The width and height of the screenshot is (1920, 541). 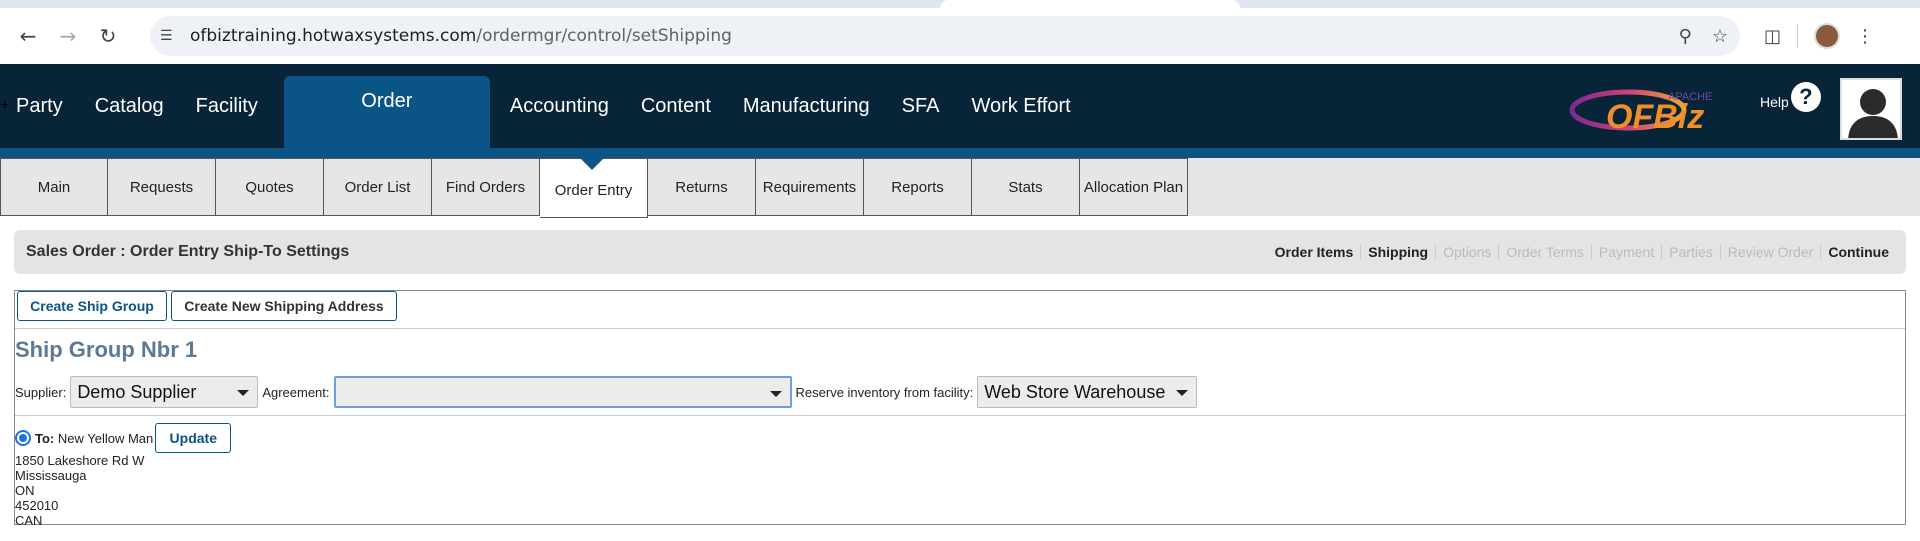 What do you see at coordinates (378, 187) in the screenshot?
I see `tab-order-list: Order List` at bounding box center [378, 187].